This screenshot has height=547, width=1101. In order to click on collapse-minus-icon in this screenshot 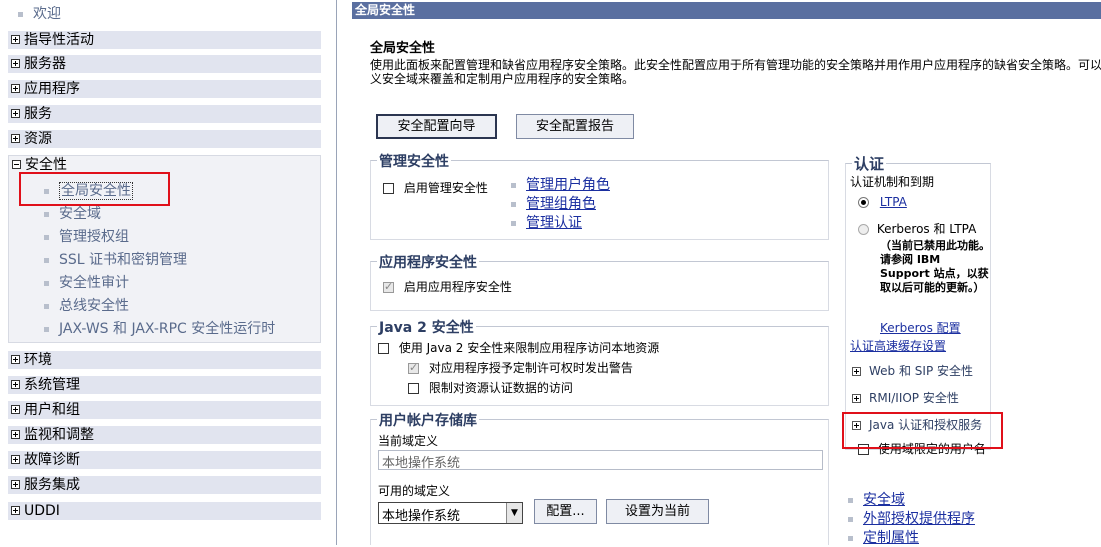, I will do `click(16, 164)`.